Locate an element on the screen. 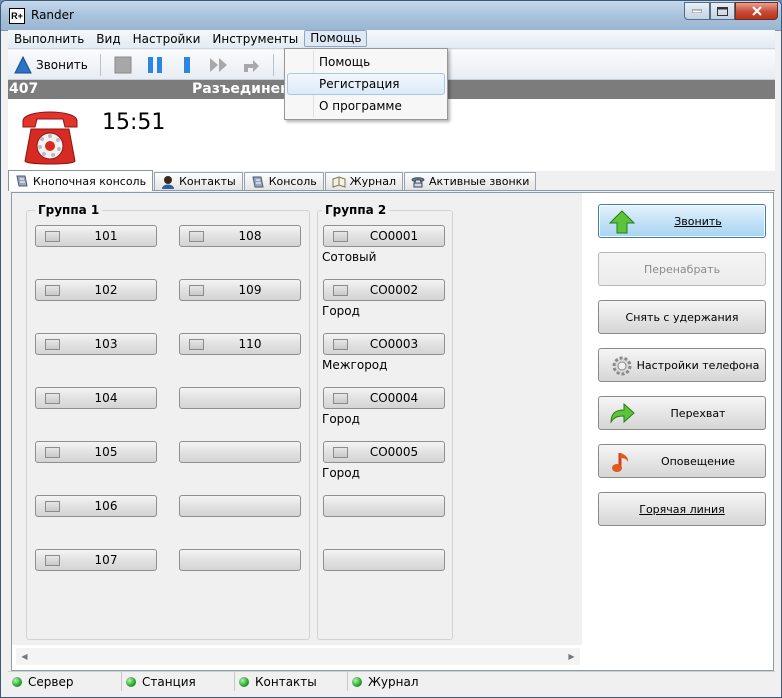 This screenshot has width=782, height=698. group-1-title: Группа 1 is located at coordinates (69, 210).